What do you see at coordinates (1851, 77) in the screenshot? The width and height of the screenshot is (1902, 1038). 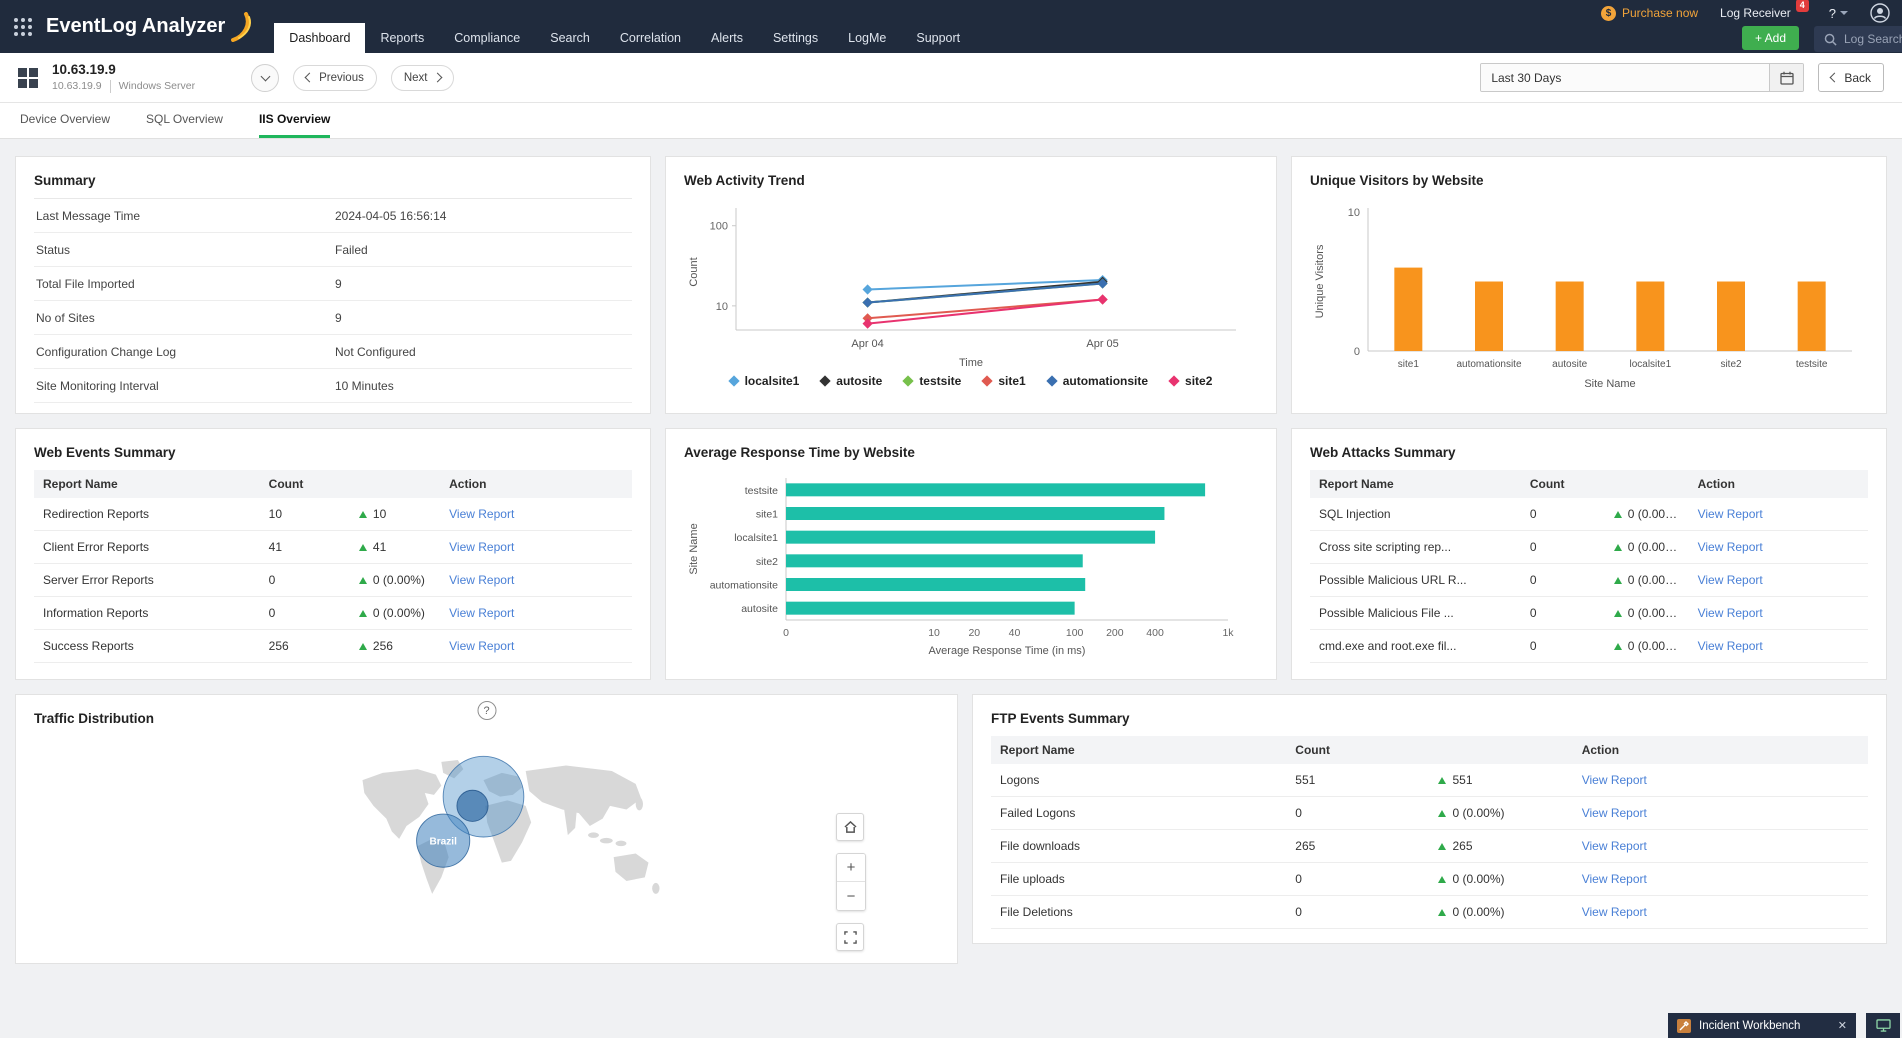 I see `back-button: Back` at bounding box center [1851, 77].